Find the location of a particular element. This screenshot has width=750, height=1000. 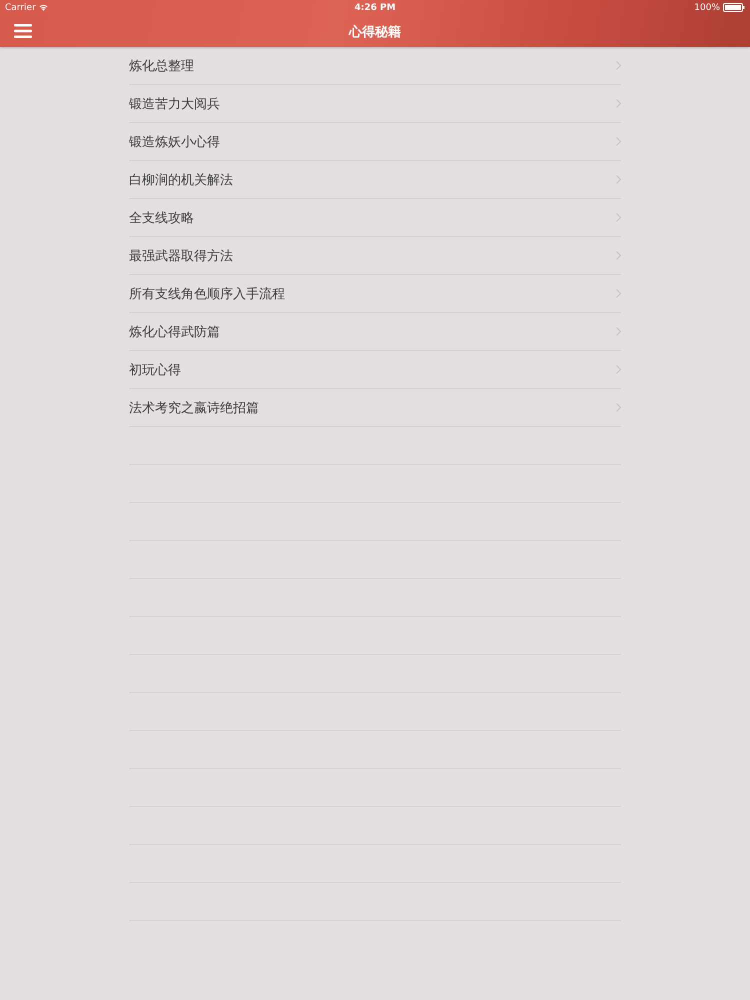

battery-icon is located at coordinates (734, 7).